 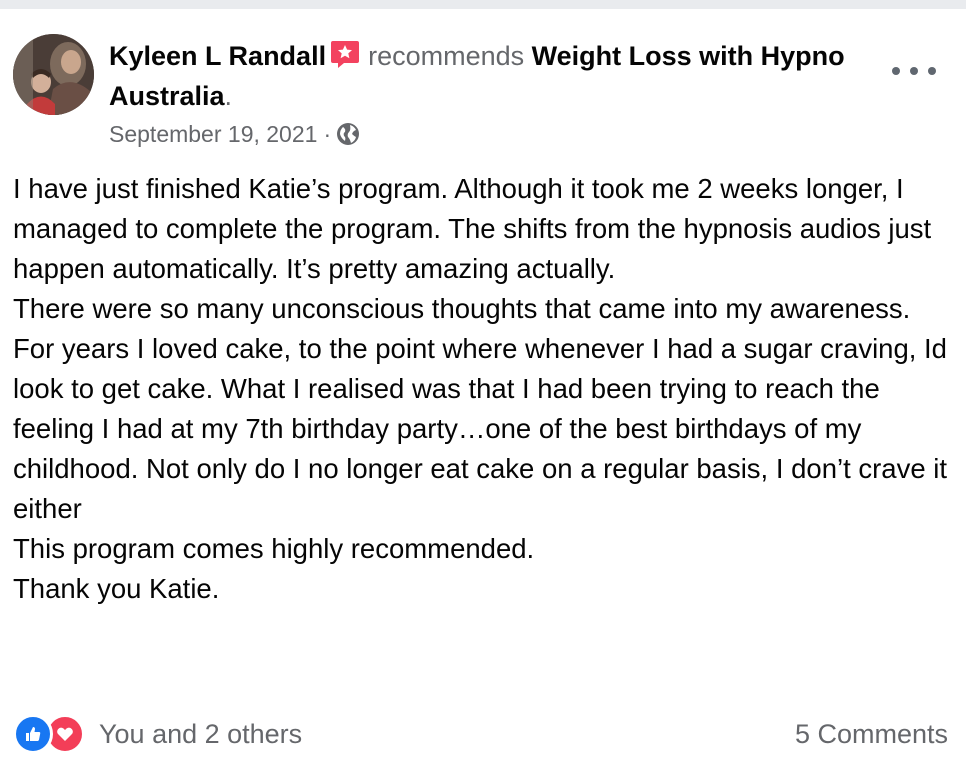 I want to click on avatar, so click(x=53, y=74).